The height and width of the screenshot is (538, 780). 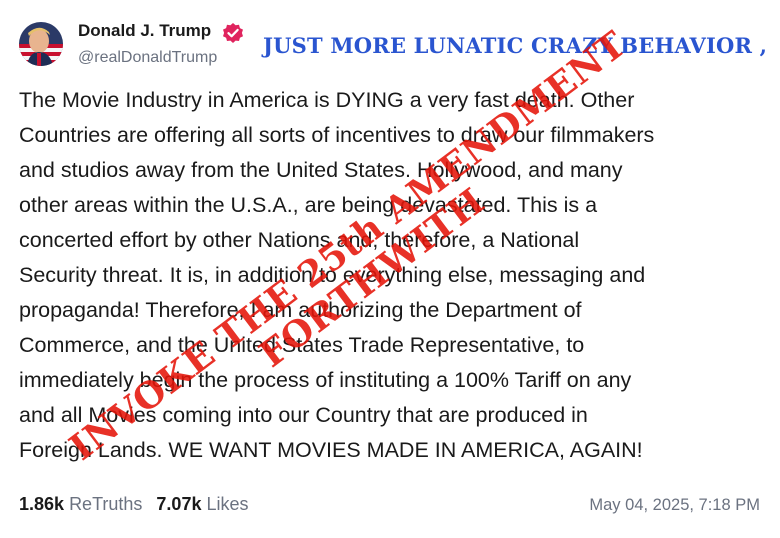 What do you see at coordinates (144, 31) in the screenshot?
I see `author-display-name: Donald J. Trump` at bounding box center [144, 31].